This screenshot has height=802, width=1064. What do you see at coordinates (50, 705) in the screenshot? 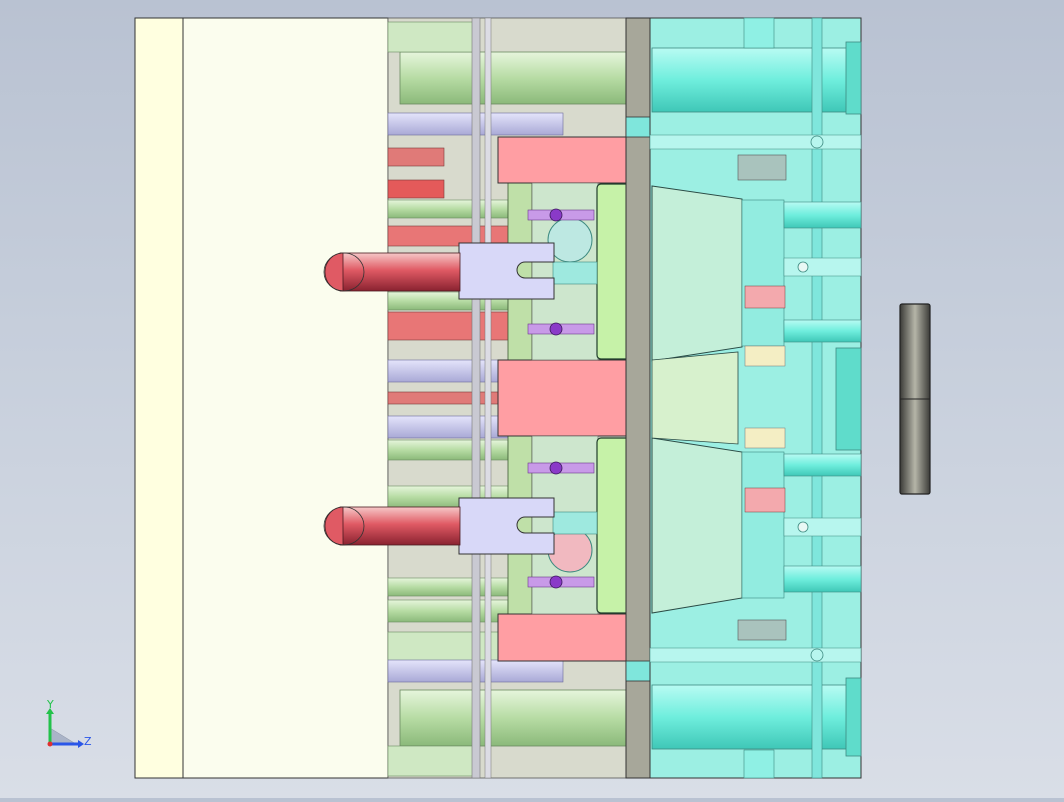
I see `y-axis-label: Y` at bounding box center [50, 705].